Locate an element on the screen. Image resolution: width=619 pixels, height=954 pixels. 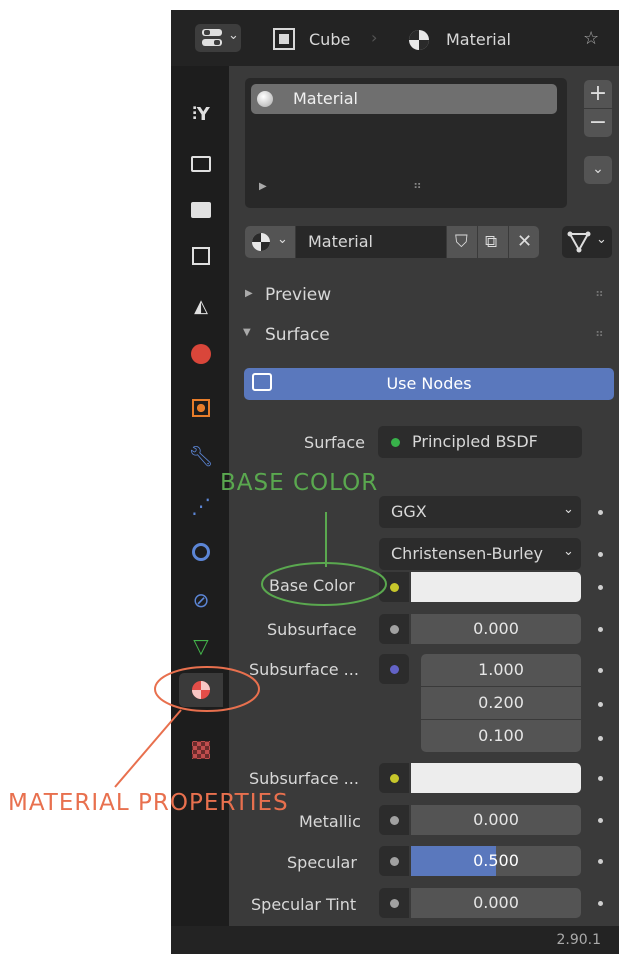
subsurface-radius-socket is located at coordinates (394, 669).